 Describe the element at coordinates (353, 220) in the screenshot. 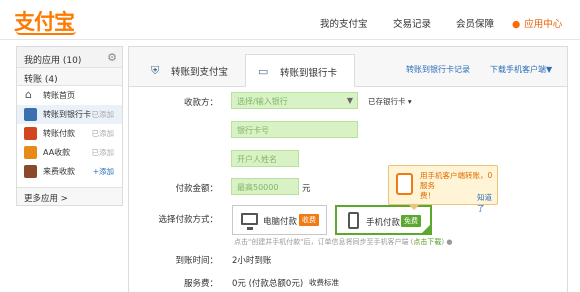

I see `mobile-phone-icon` at that location.